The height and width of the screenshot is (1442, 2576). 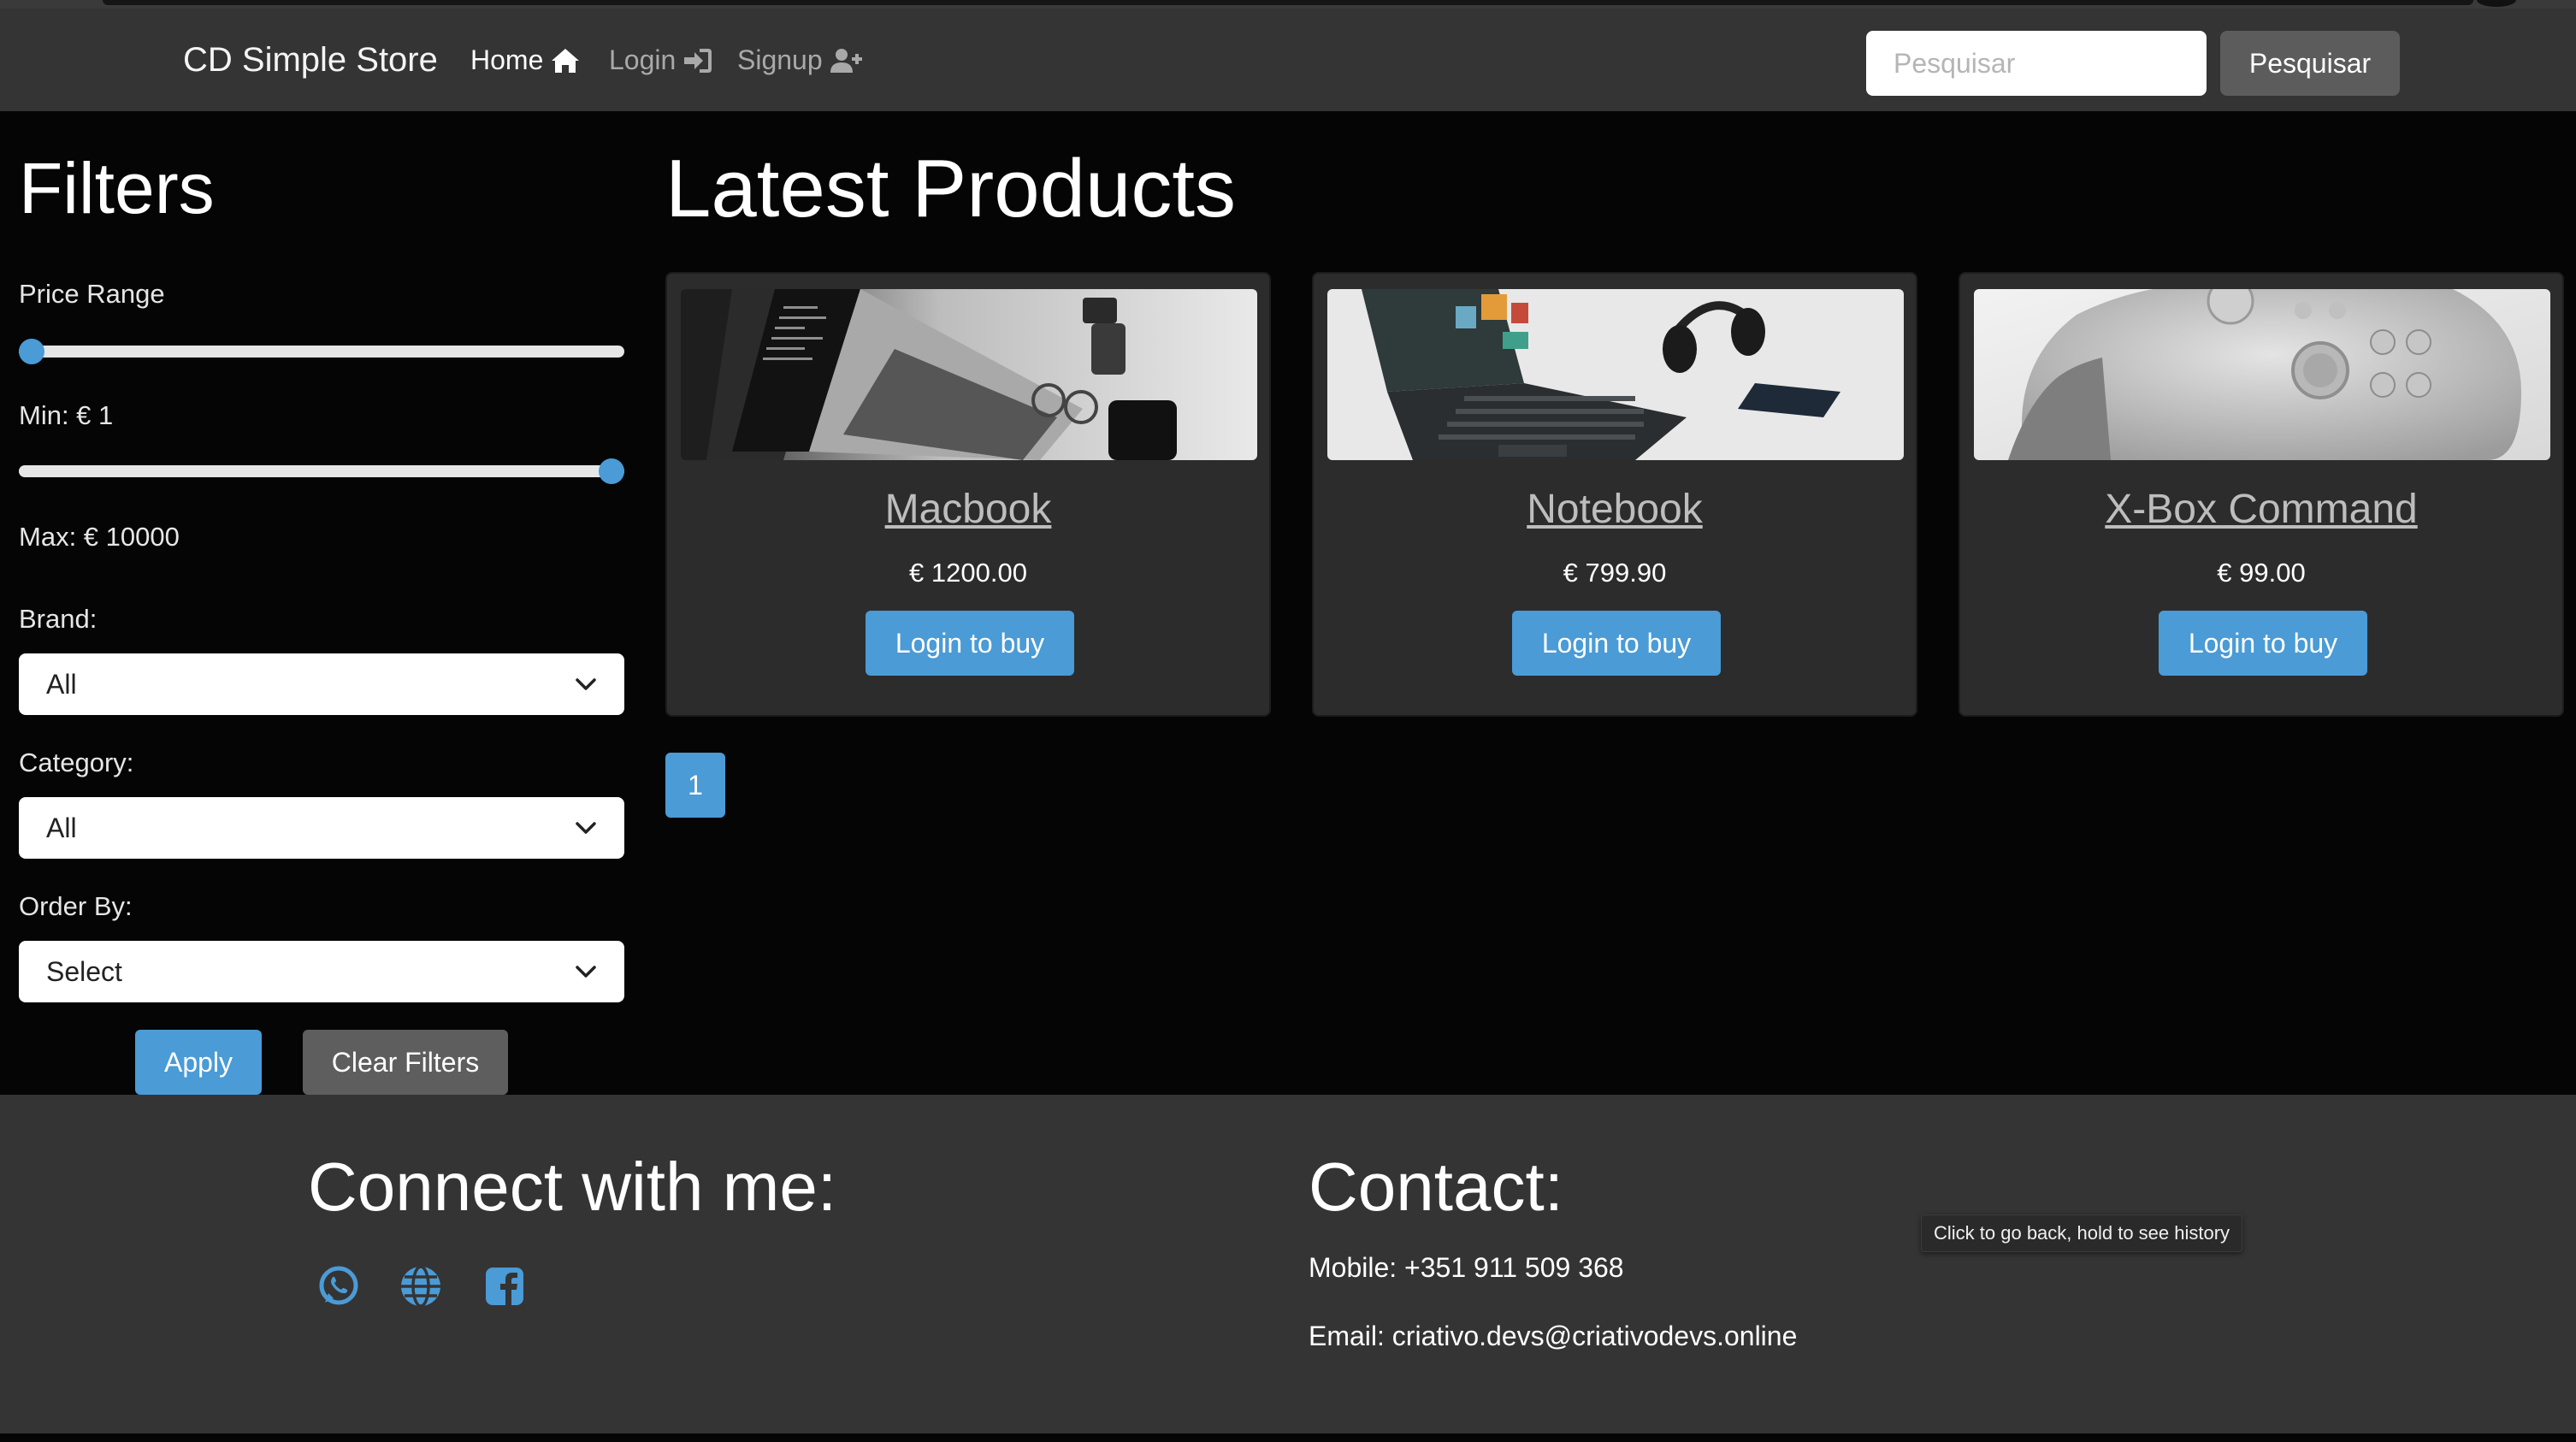 I want to click on login-arrow-icon, so click(x=697, y=61).